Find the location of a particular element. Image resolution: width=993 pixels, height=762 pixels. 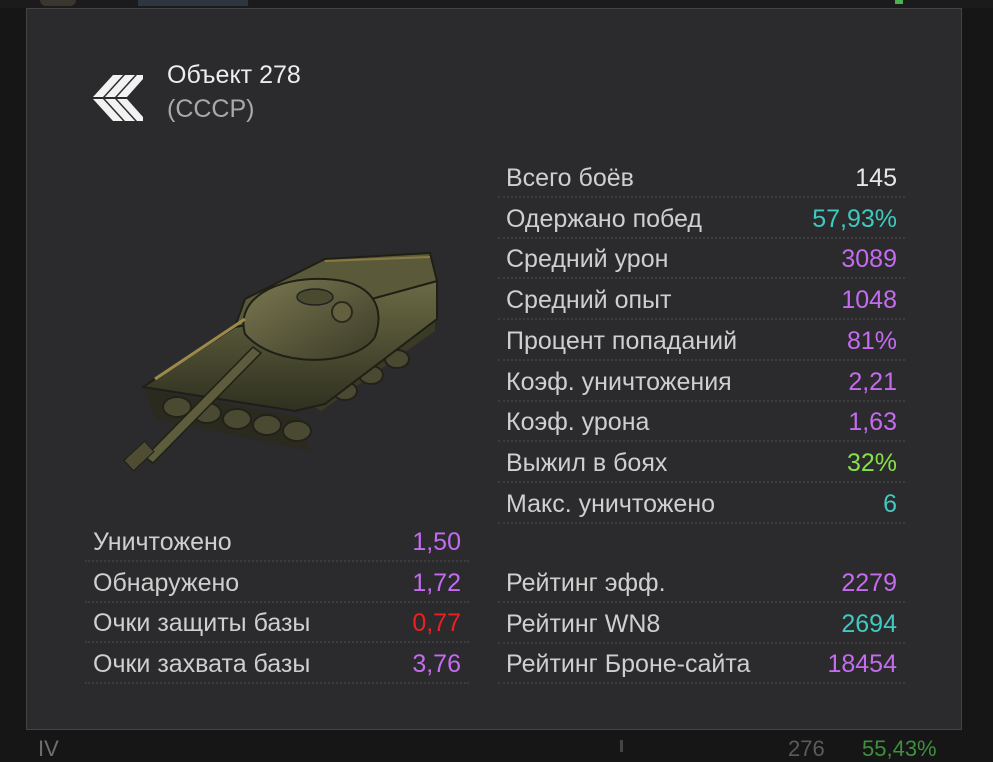

stat-label: Рейтинг Броне-сайта is located at coordinates (628, 664).